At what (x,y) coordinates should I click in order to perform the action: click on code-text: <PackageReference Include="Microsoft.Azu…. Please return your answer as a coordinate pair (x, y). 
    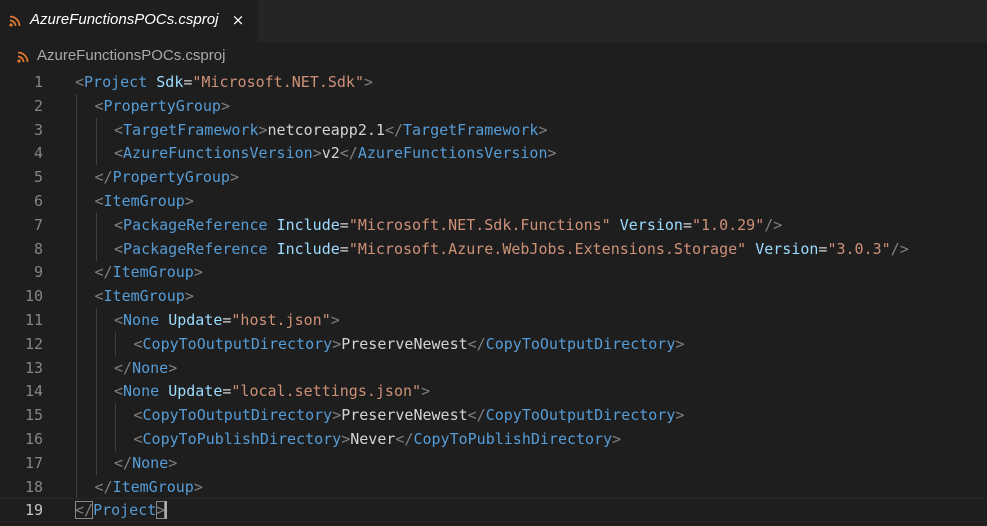
    Looking at the image, I should click on (511, 249).